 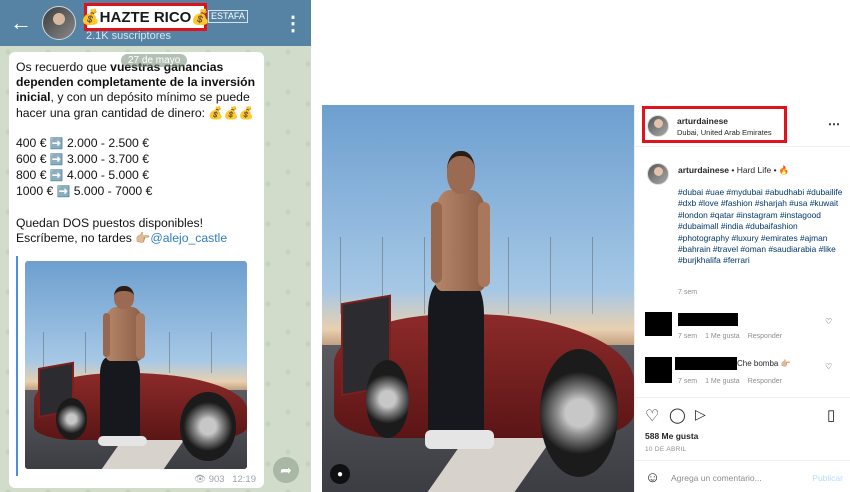 What do you see at coordinates (677, 415) in the screenshot?
I see `comment-icon: ◯` at bounding box center [677, 415].